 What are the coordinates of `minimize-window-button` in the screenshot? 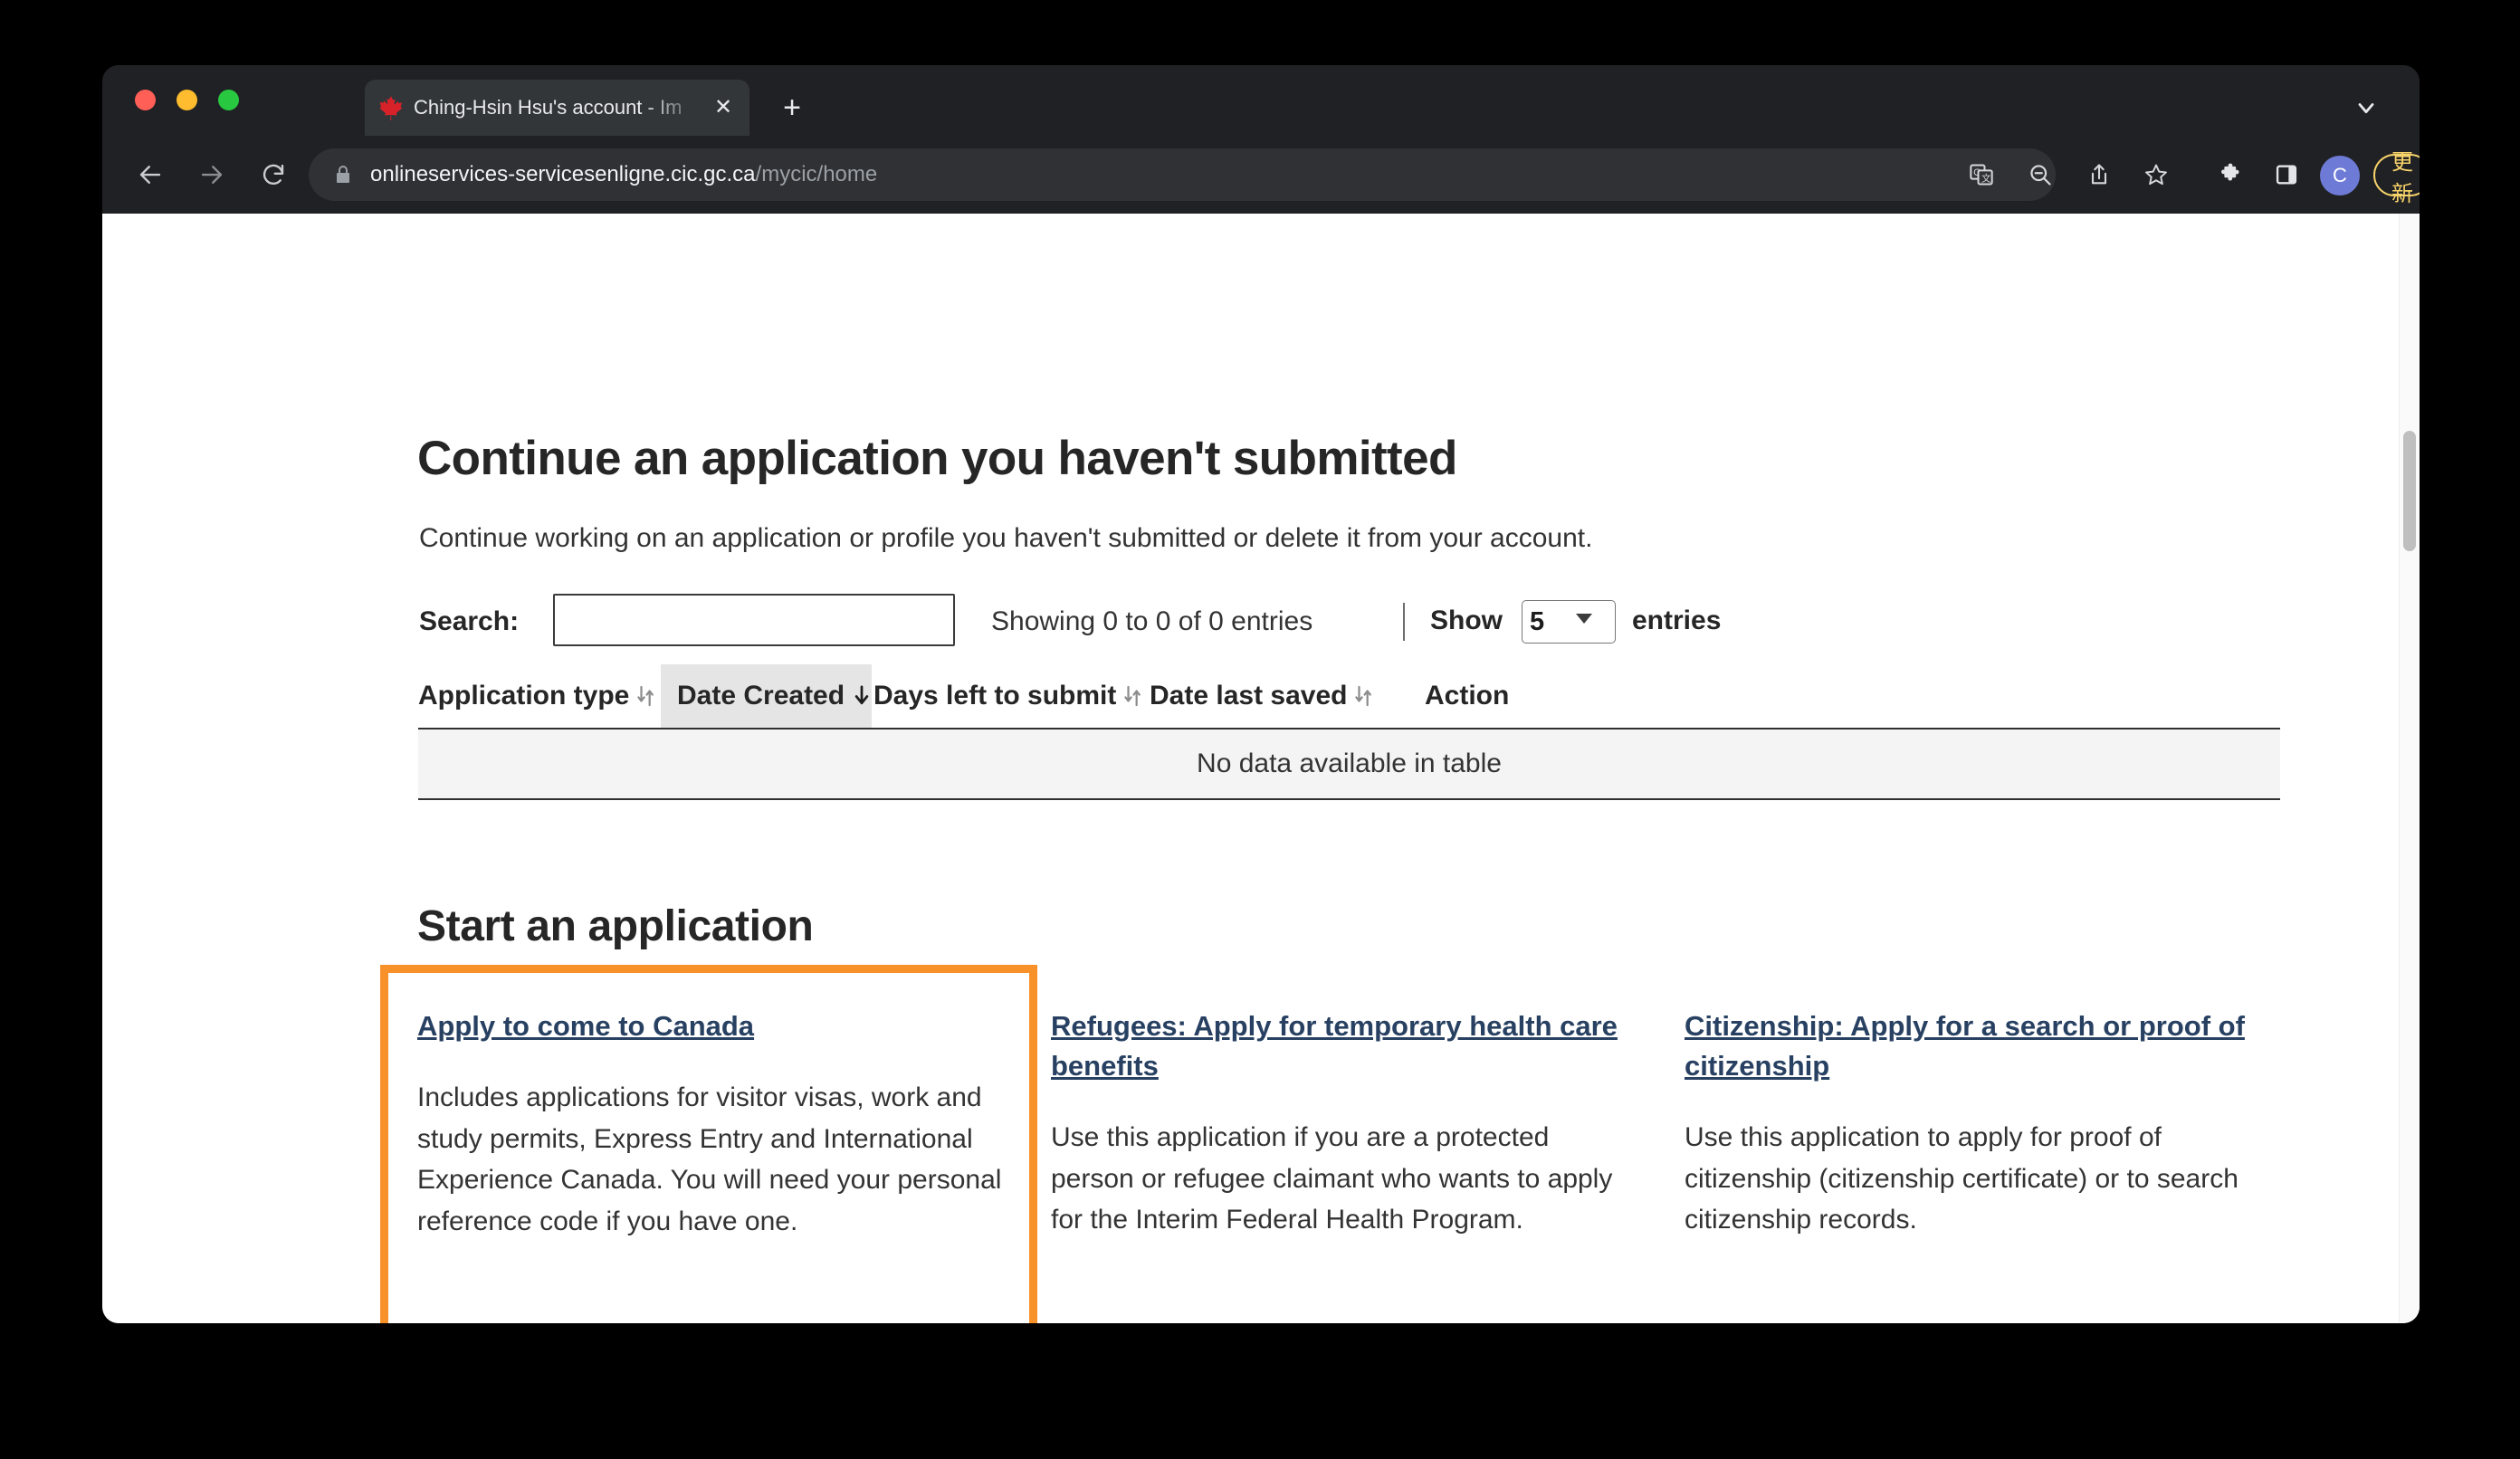 It's located at (187, 100).